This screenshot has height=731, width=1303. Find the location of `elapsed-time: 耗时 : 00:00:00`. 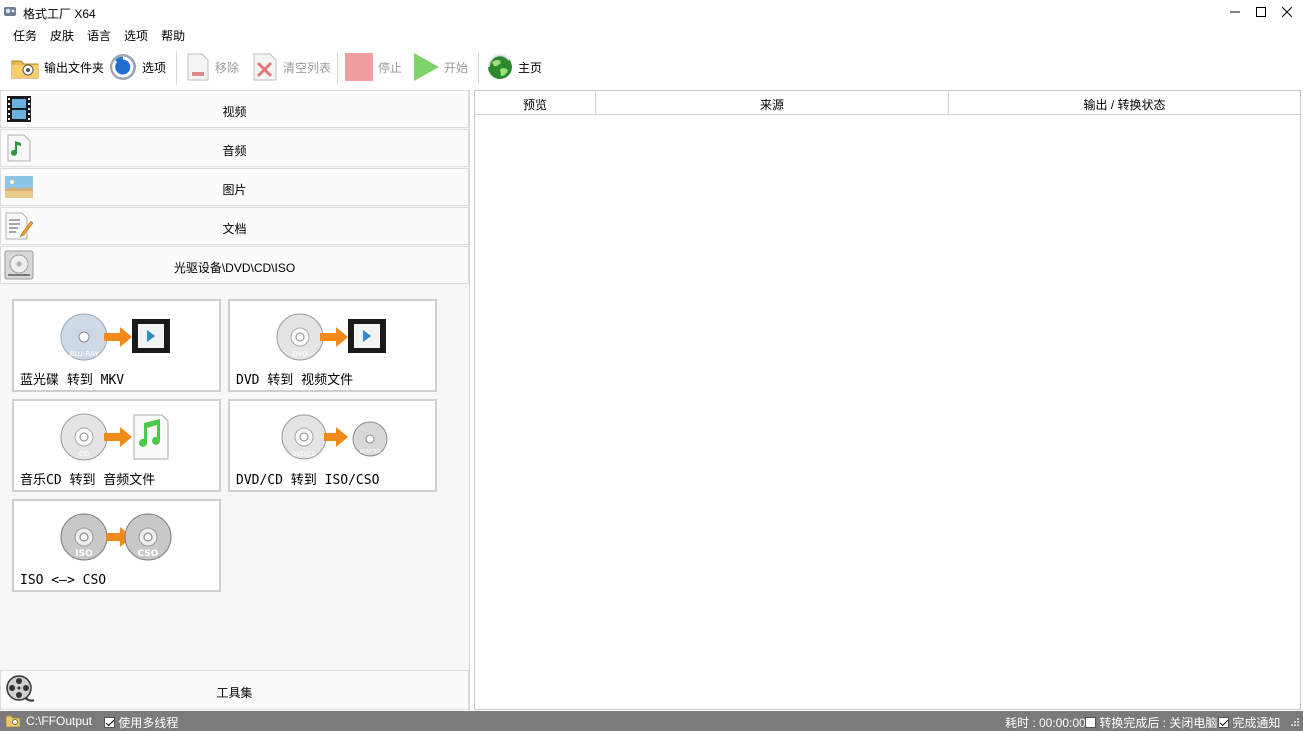

elapsed-time: 耗时 : 00:00:00 is located at coordinates (1045, 723).